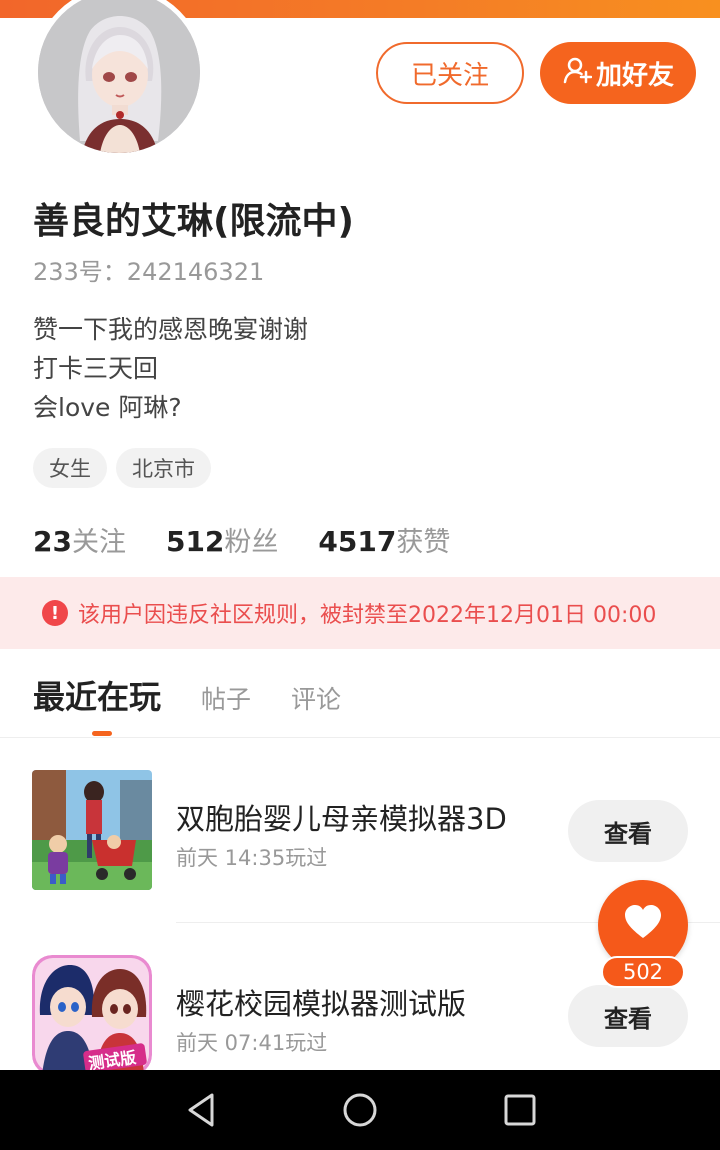 This screenshot has height=1150, width=720. What do you see at coordinates (316, 698) in the screenshot?
I see `tab-comments: 评论` at bounding box center [316, 698].